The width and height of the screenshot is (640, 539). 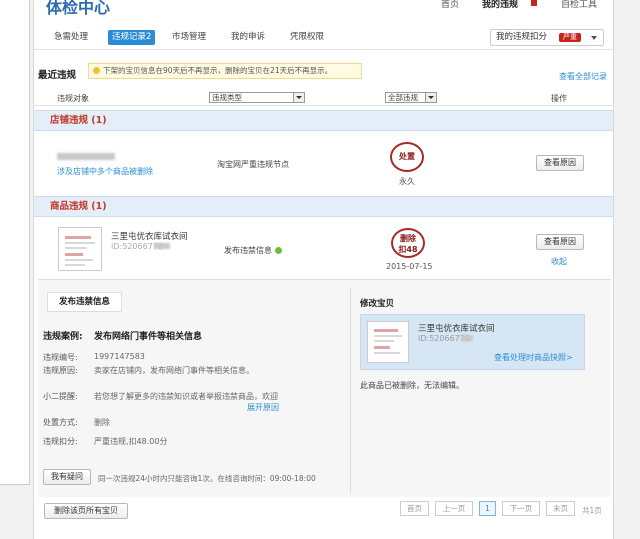 I want to click on severity-badge: 严重, so click(x=570, y=37).